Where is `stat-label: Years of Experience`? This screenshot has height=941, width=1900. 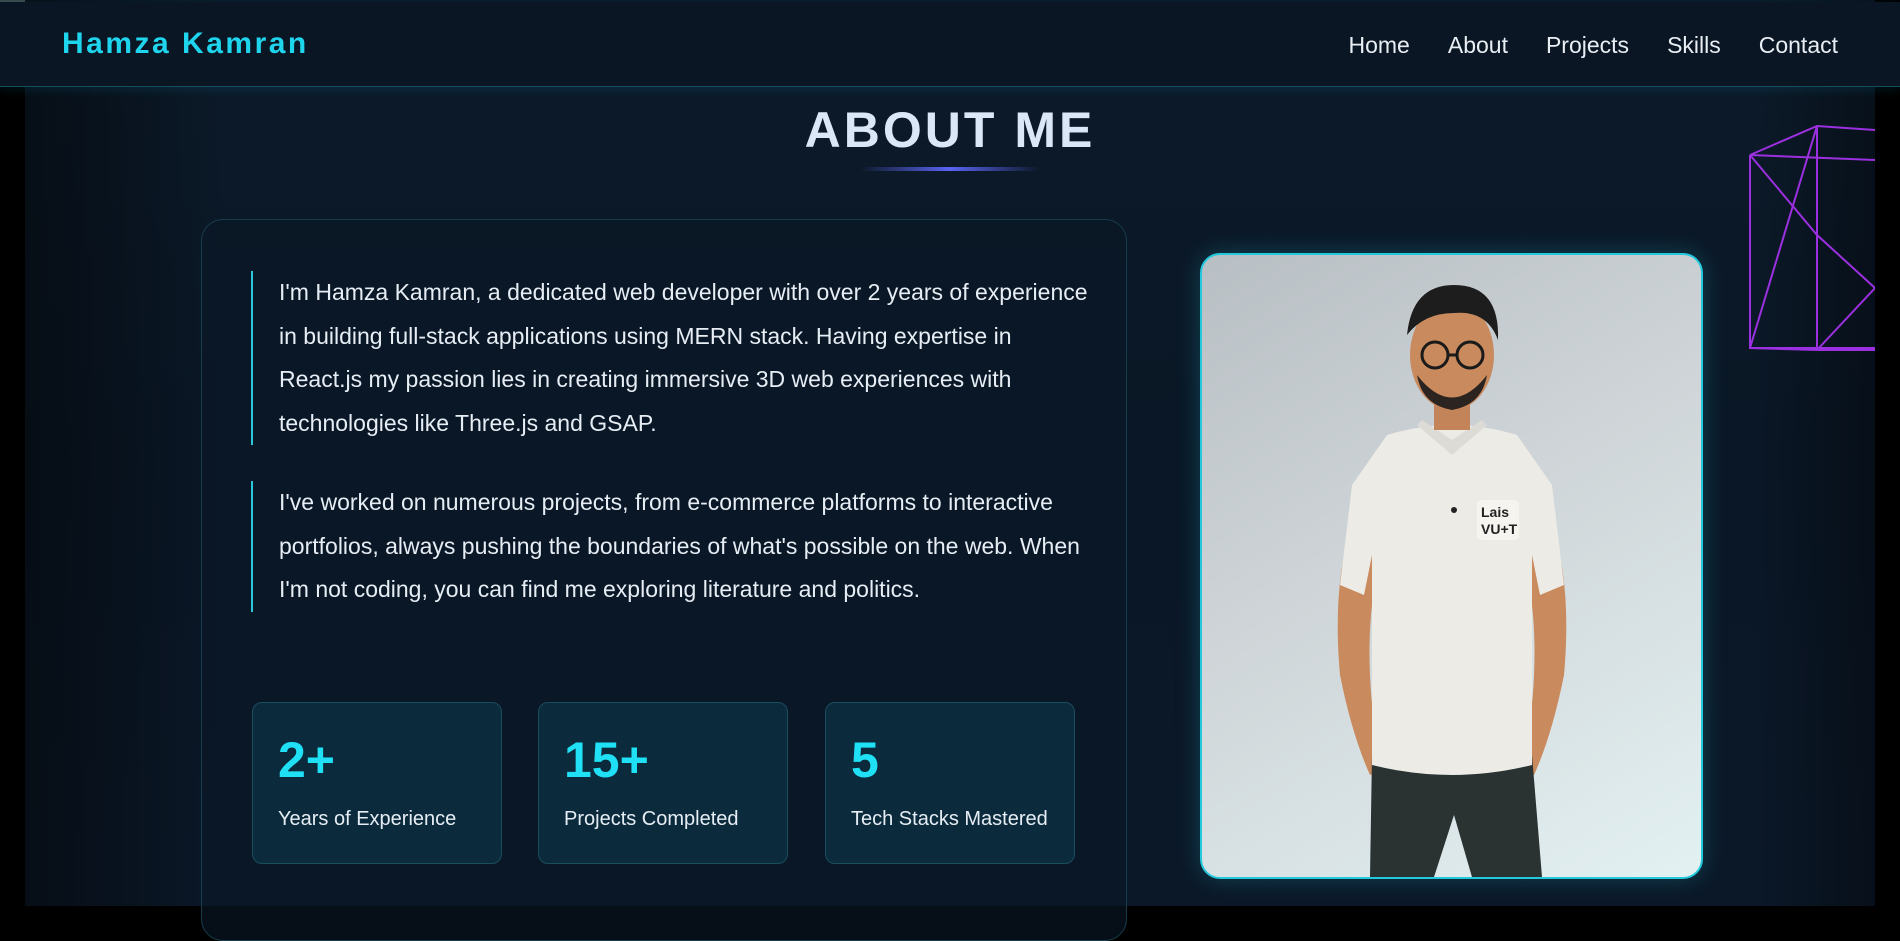
stat-label: Years of Experience is located at coordinates (367, 819).